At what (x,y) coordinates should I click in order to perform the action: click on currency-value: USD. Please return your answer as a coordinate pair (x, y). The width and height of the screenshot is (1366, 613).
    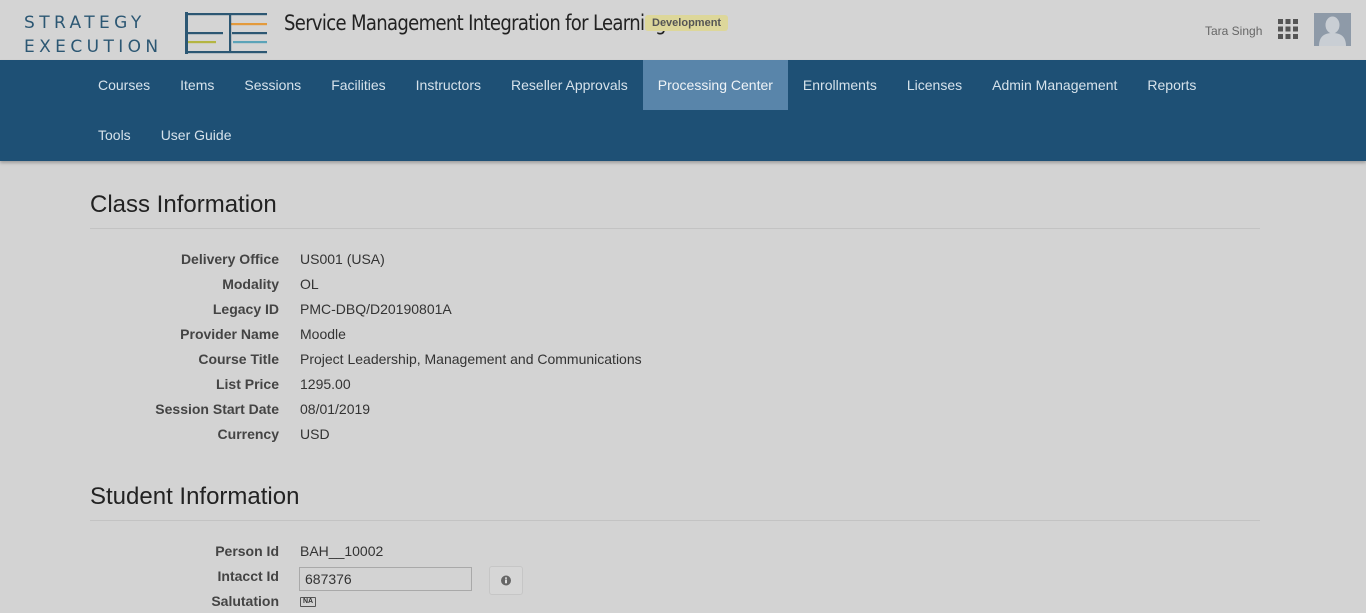
    Looking at the image, I should click on (315, 434).